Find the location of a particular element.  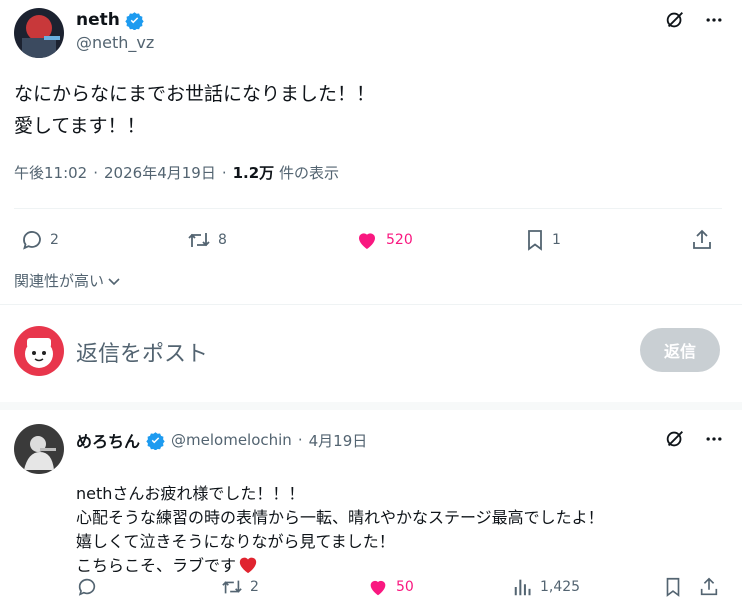

reply-submit-button: 返信 is located at coordinates (680, 350).